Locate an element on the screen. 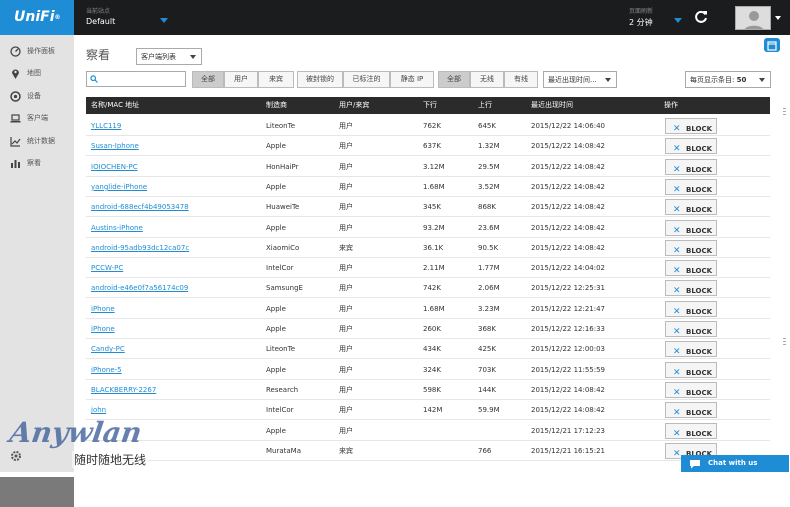  sidebar-item-devices: 设备 is located at coordinates (37, 96).